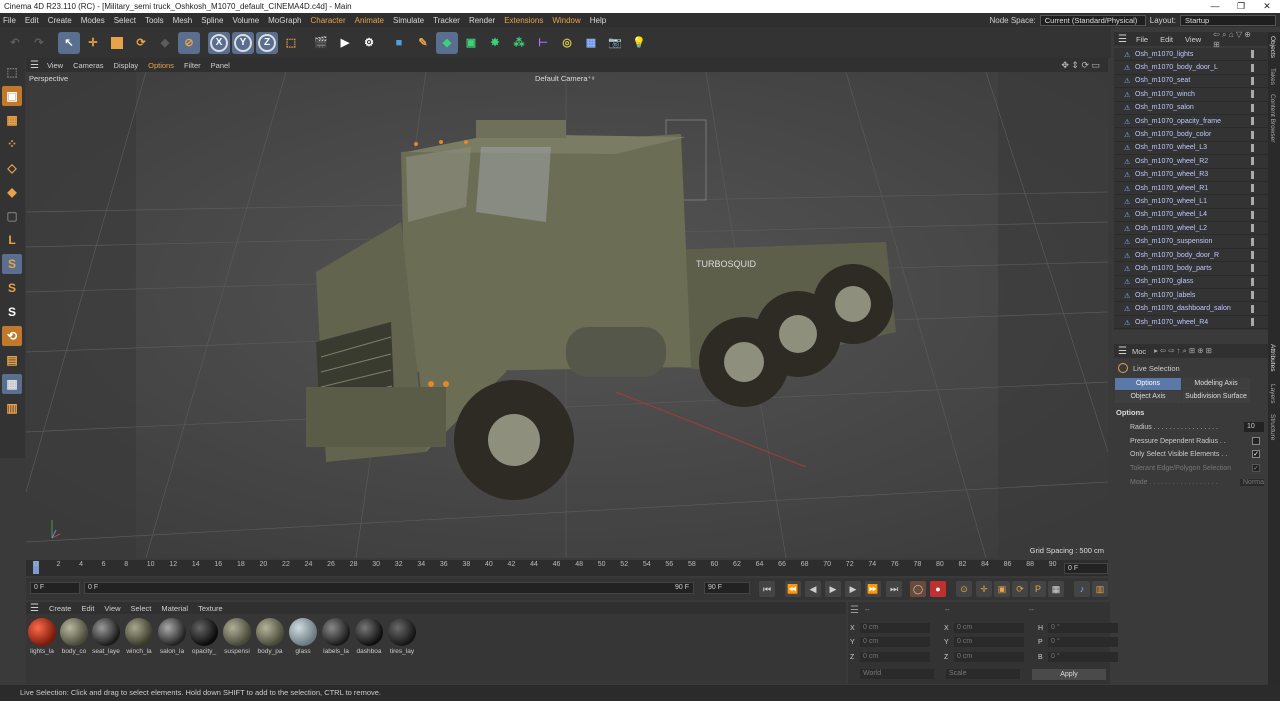 This screenshot has height=701, width=1280. What do you see at coordinates (1256, 454) in the screenshot?
I see `visible-only-checkbox: ✓` at bounding box center [1256, 454].